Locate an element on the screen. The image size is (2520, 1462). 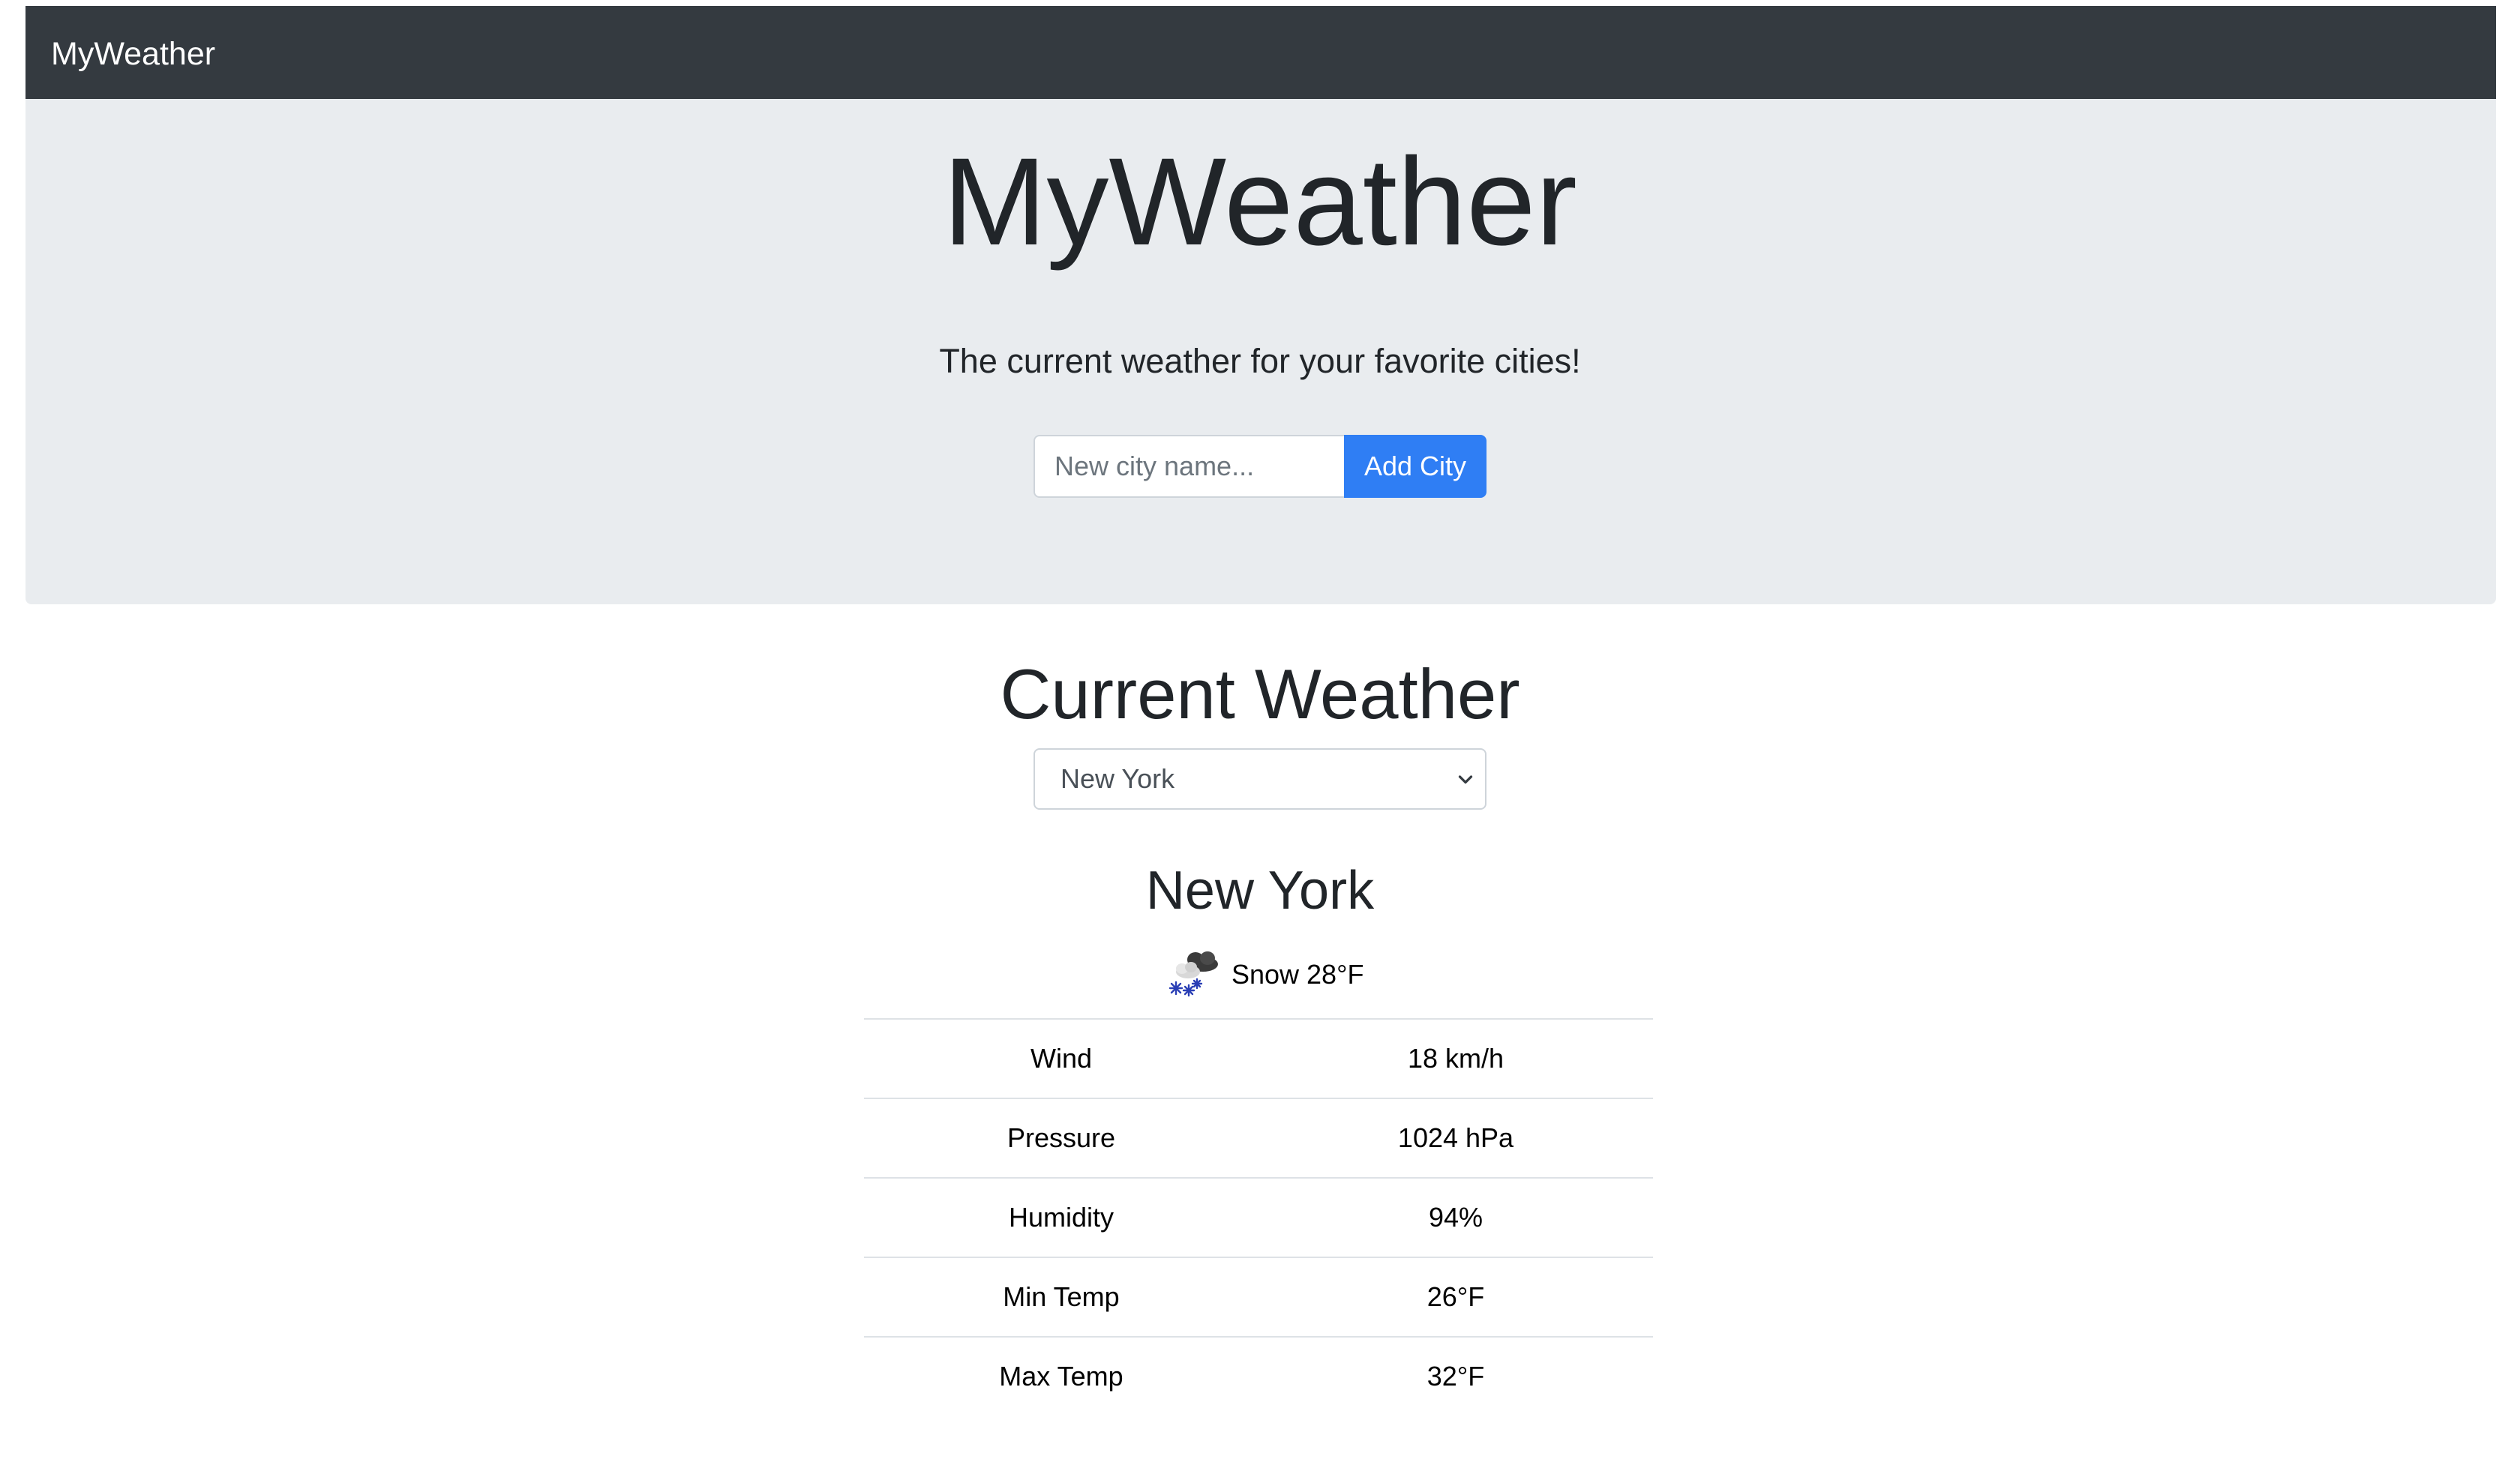
navbar: MyWeather is located at coordinates (1261, 52).